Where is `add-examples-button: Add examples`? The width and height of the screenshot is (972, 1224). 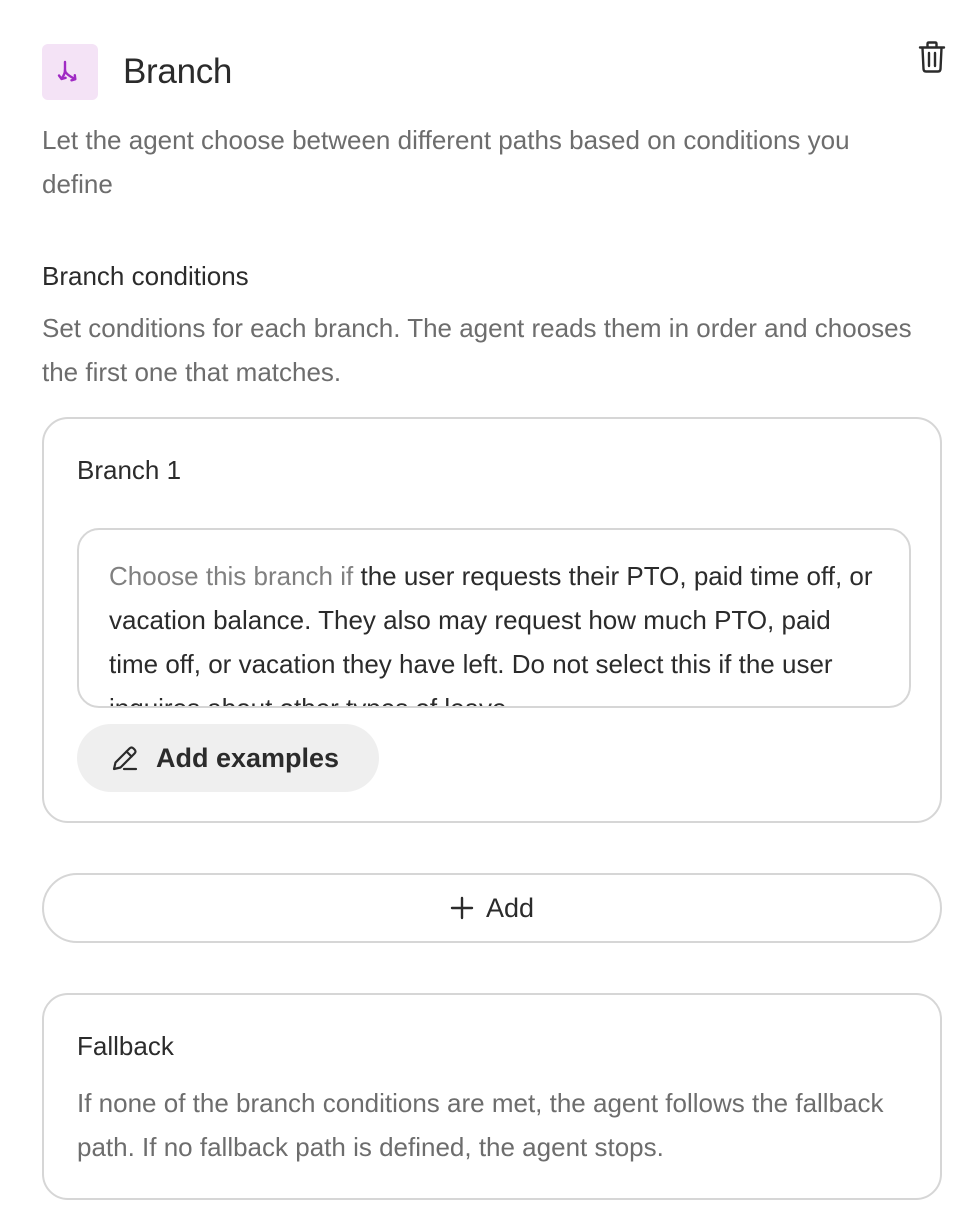 add-examples-button: Add examples is located at coordinates (228, 758).